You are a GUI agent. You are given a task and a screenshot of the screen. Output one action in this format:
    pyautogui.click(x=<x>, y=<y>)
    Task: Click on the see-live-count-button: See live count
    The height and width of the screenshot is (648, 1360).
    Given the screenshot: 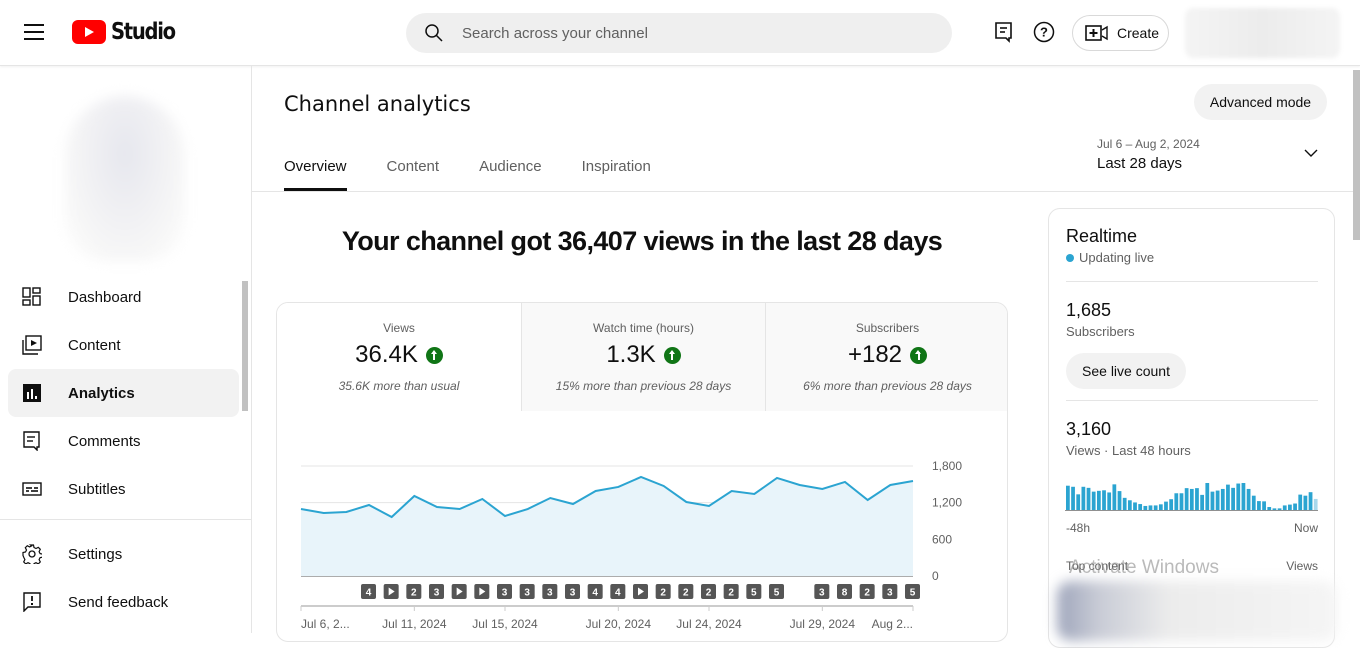 What is the action you would take?
    pyautogui.click(x=1126, y=371)
    